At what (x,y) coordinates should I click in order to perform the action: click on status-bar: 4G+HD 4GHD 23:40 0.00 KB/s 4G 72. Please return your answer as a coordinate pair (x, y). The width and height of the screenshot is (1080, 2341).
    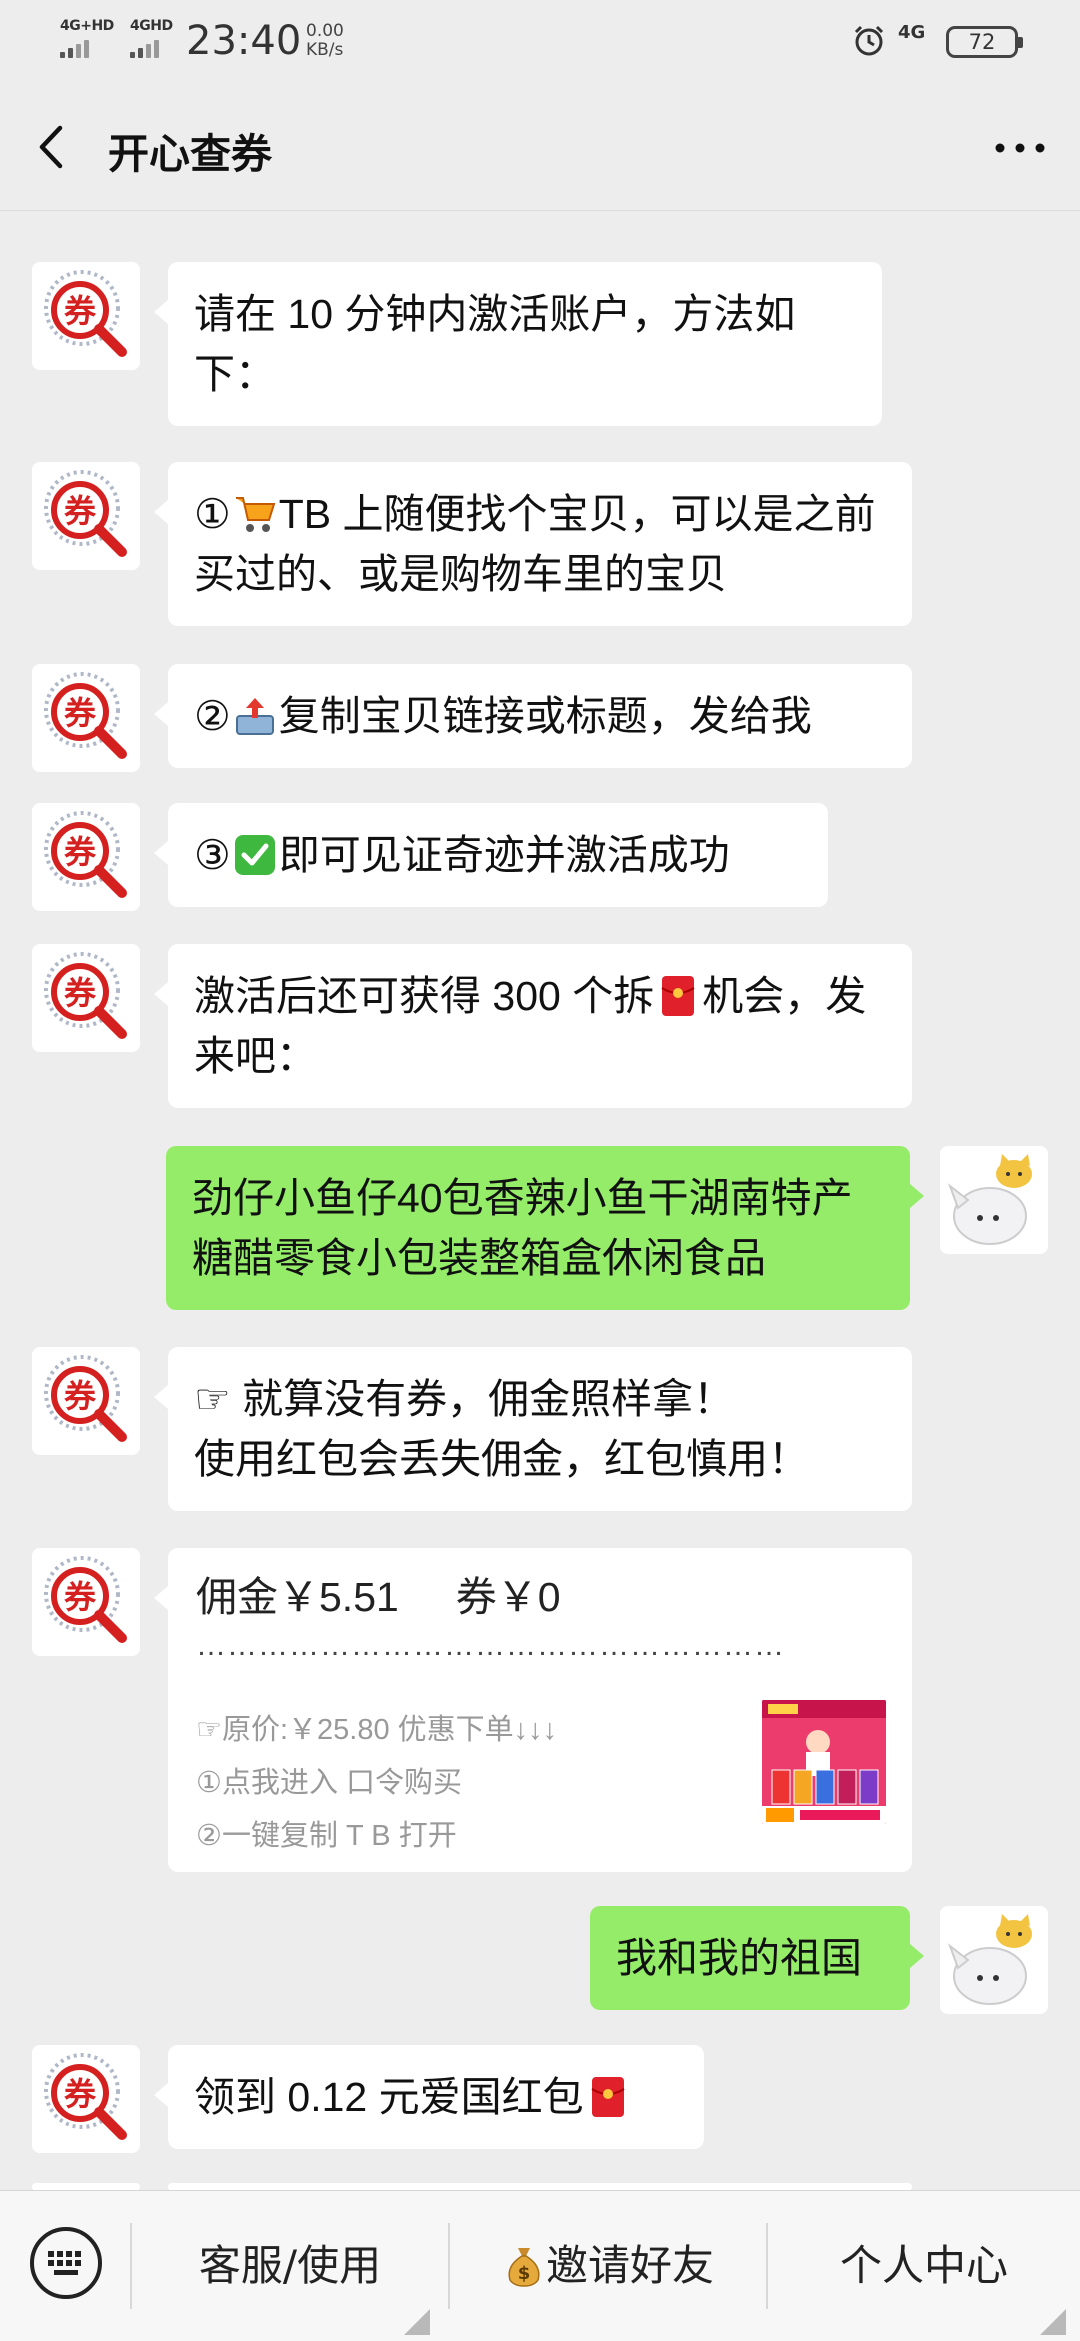
    Looking at the image, I should click on (540, 41).